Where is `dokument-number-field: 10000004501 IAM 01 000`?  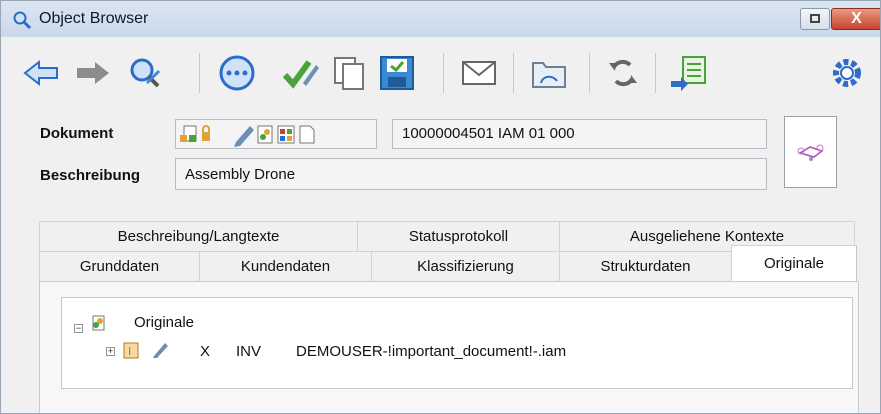
dokument-number-field: 10000004501 IAM 01 000 is located at coordinates (579, 134).